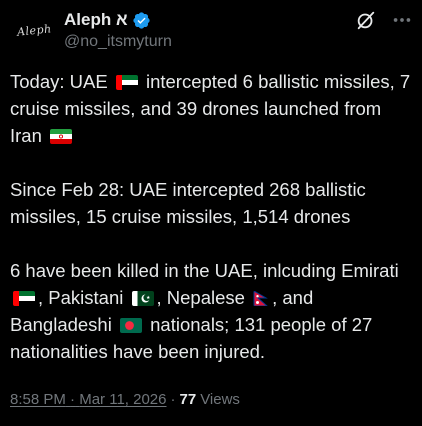 This screenshot has width=422, height=426. What do you see at coordinates (402, 20) in the screenshot?
I see `more-options-icon` at bounding box center [402, 20].